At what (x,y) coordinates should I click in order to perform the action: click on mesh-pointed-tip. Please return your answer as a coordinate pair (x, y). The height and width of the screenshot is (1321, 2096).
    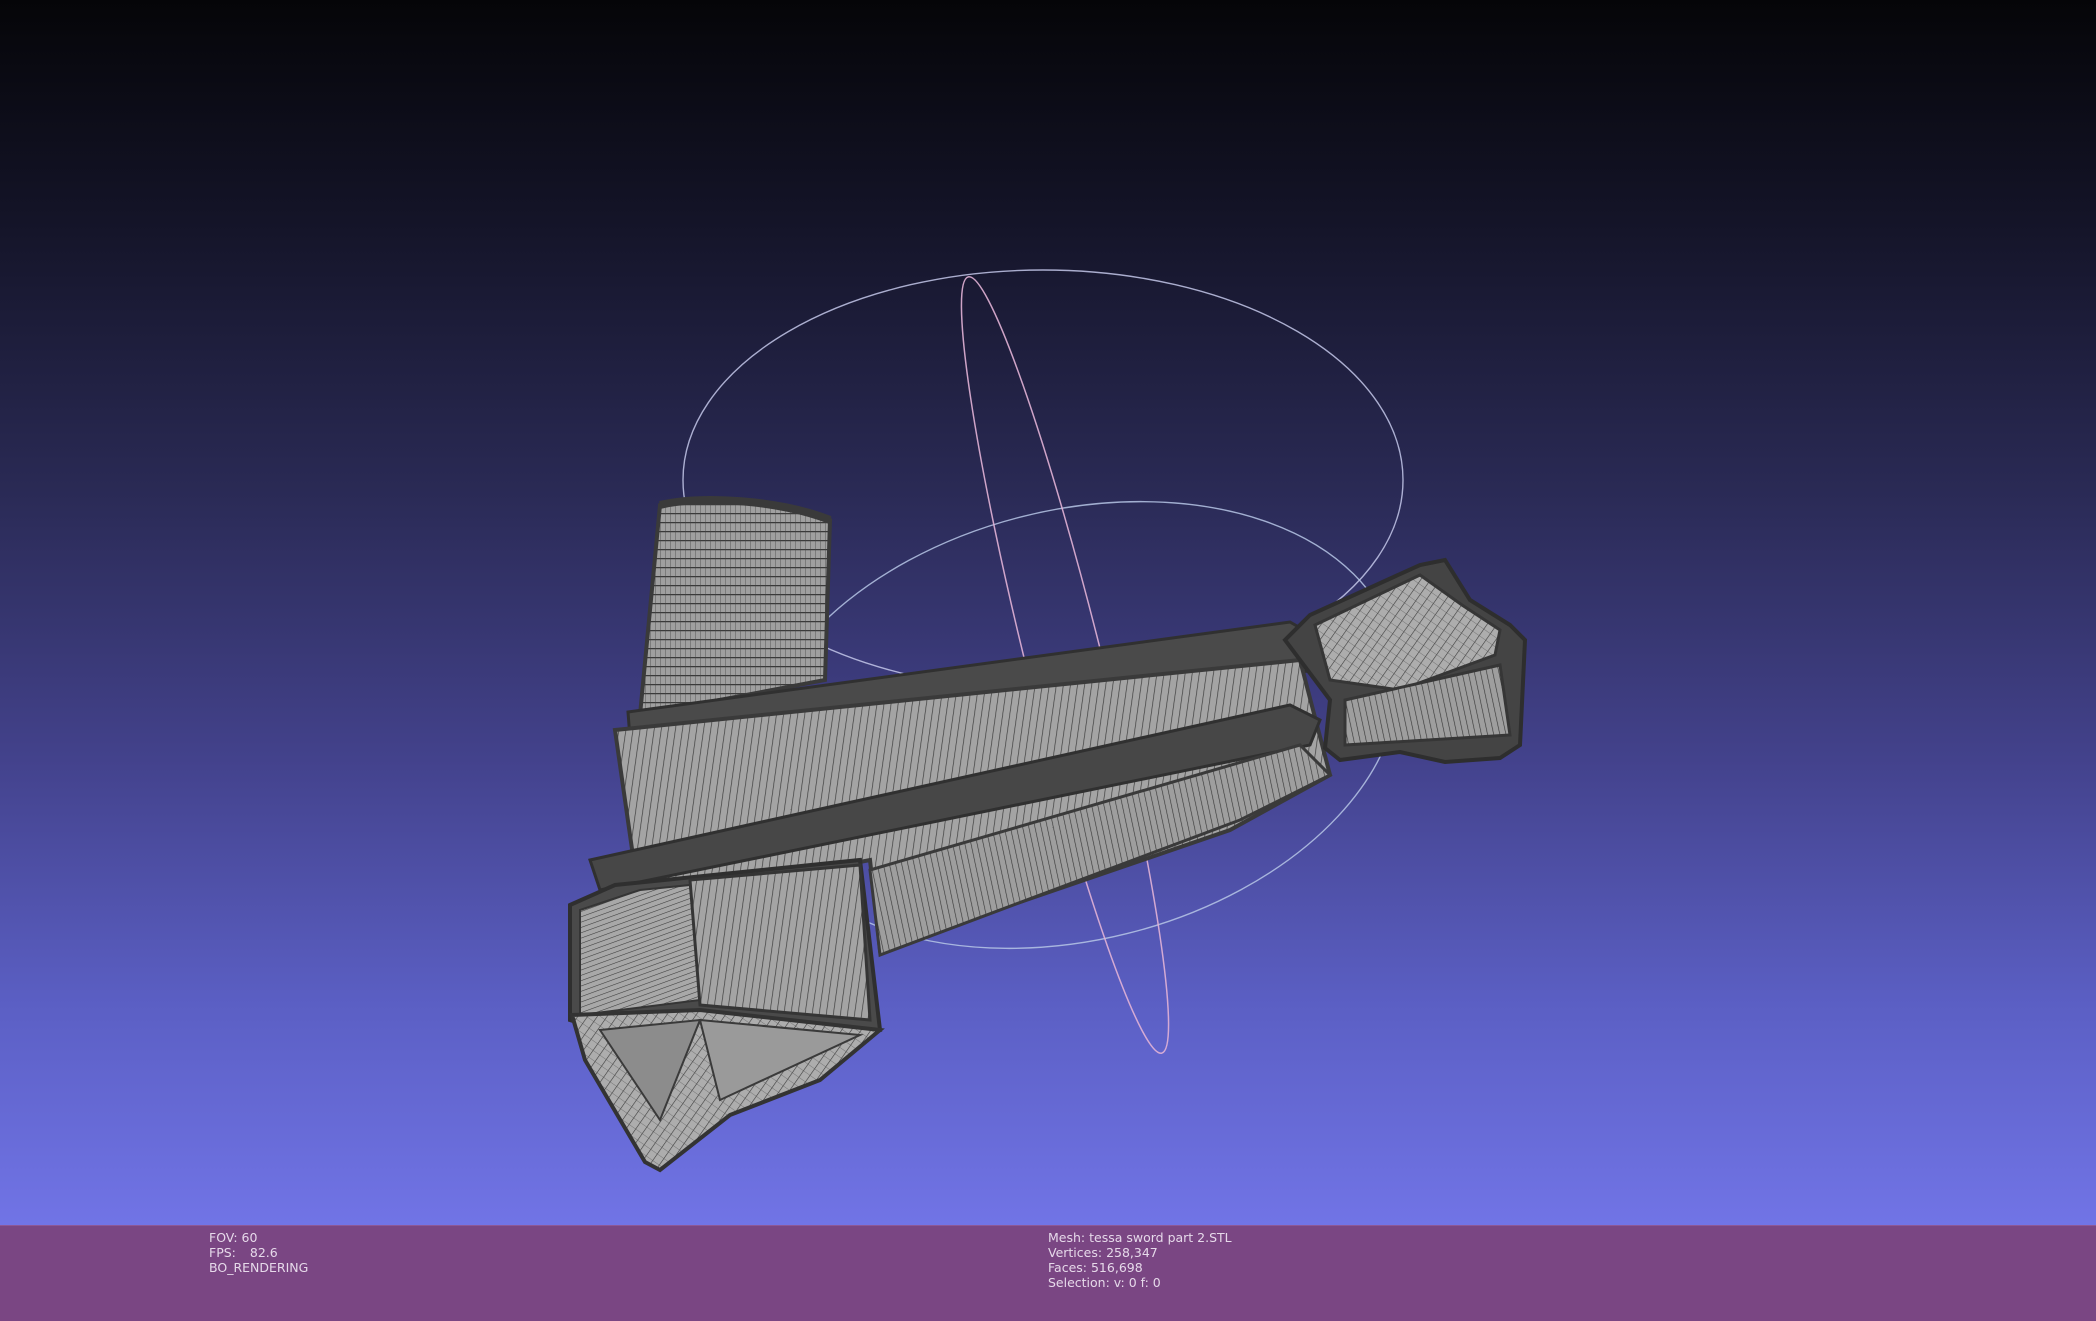
    Looking at the image, I should click on (727, 1090).